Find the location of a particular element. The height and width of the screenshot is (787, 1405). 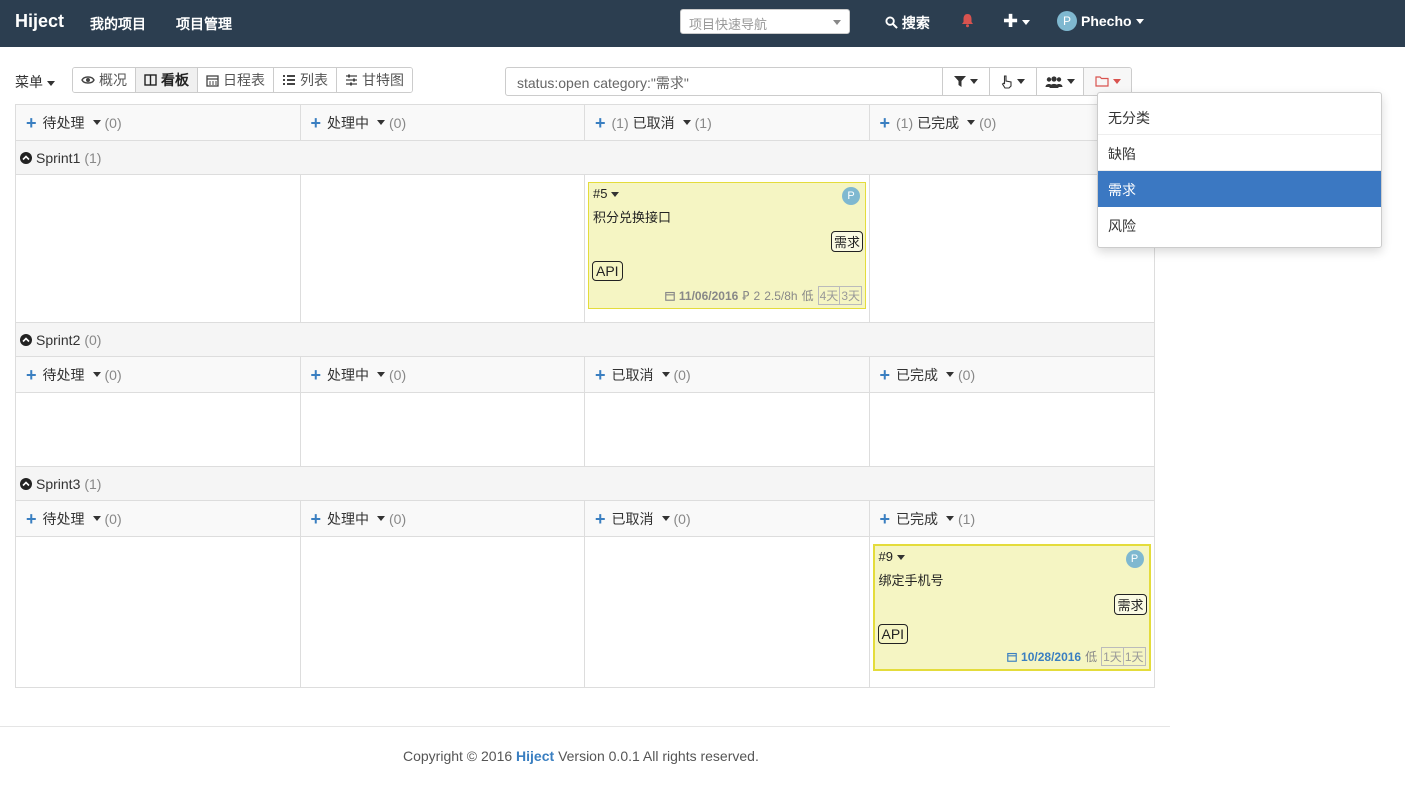

search-button: 搜索 is located at coordinates (907, 23).